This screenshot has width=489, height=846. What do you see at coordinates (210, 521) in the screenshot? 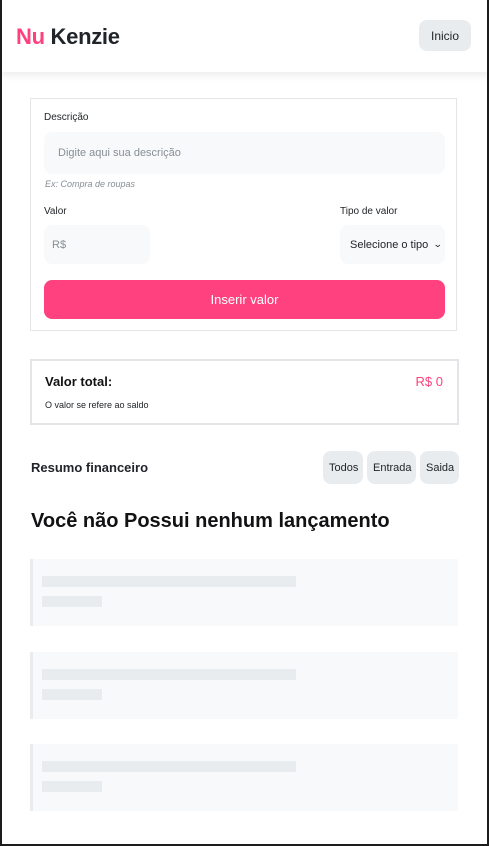
I see `empty-state-title: Você não Possui nenhum lançamento` at bounding box center [210, 521].